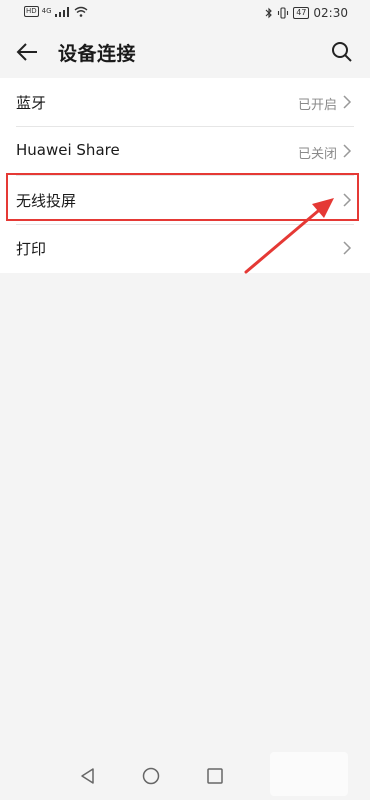 This screenshot has height=800, width=370. Describe the element at coordinates (185, 13) in the screenshot. I see `status-bar: HD 4G 47 02:30` at that location.